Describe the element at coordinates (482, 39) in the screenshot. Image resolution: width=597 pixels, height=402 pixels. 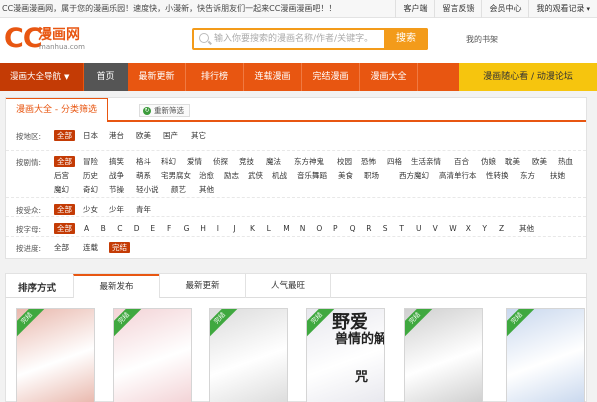
I see `bookshelf-link: 我的书架` at that location.